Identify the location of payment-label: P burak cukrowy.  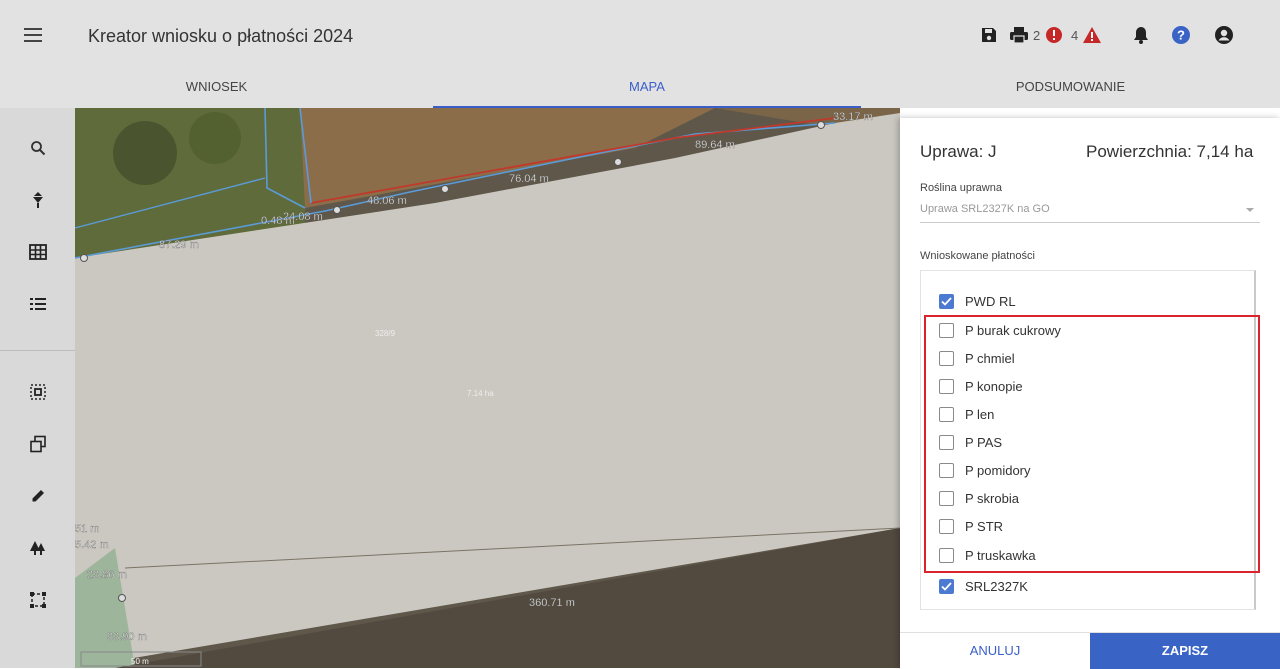
(1013, 330).